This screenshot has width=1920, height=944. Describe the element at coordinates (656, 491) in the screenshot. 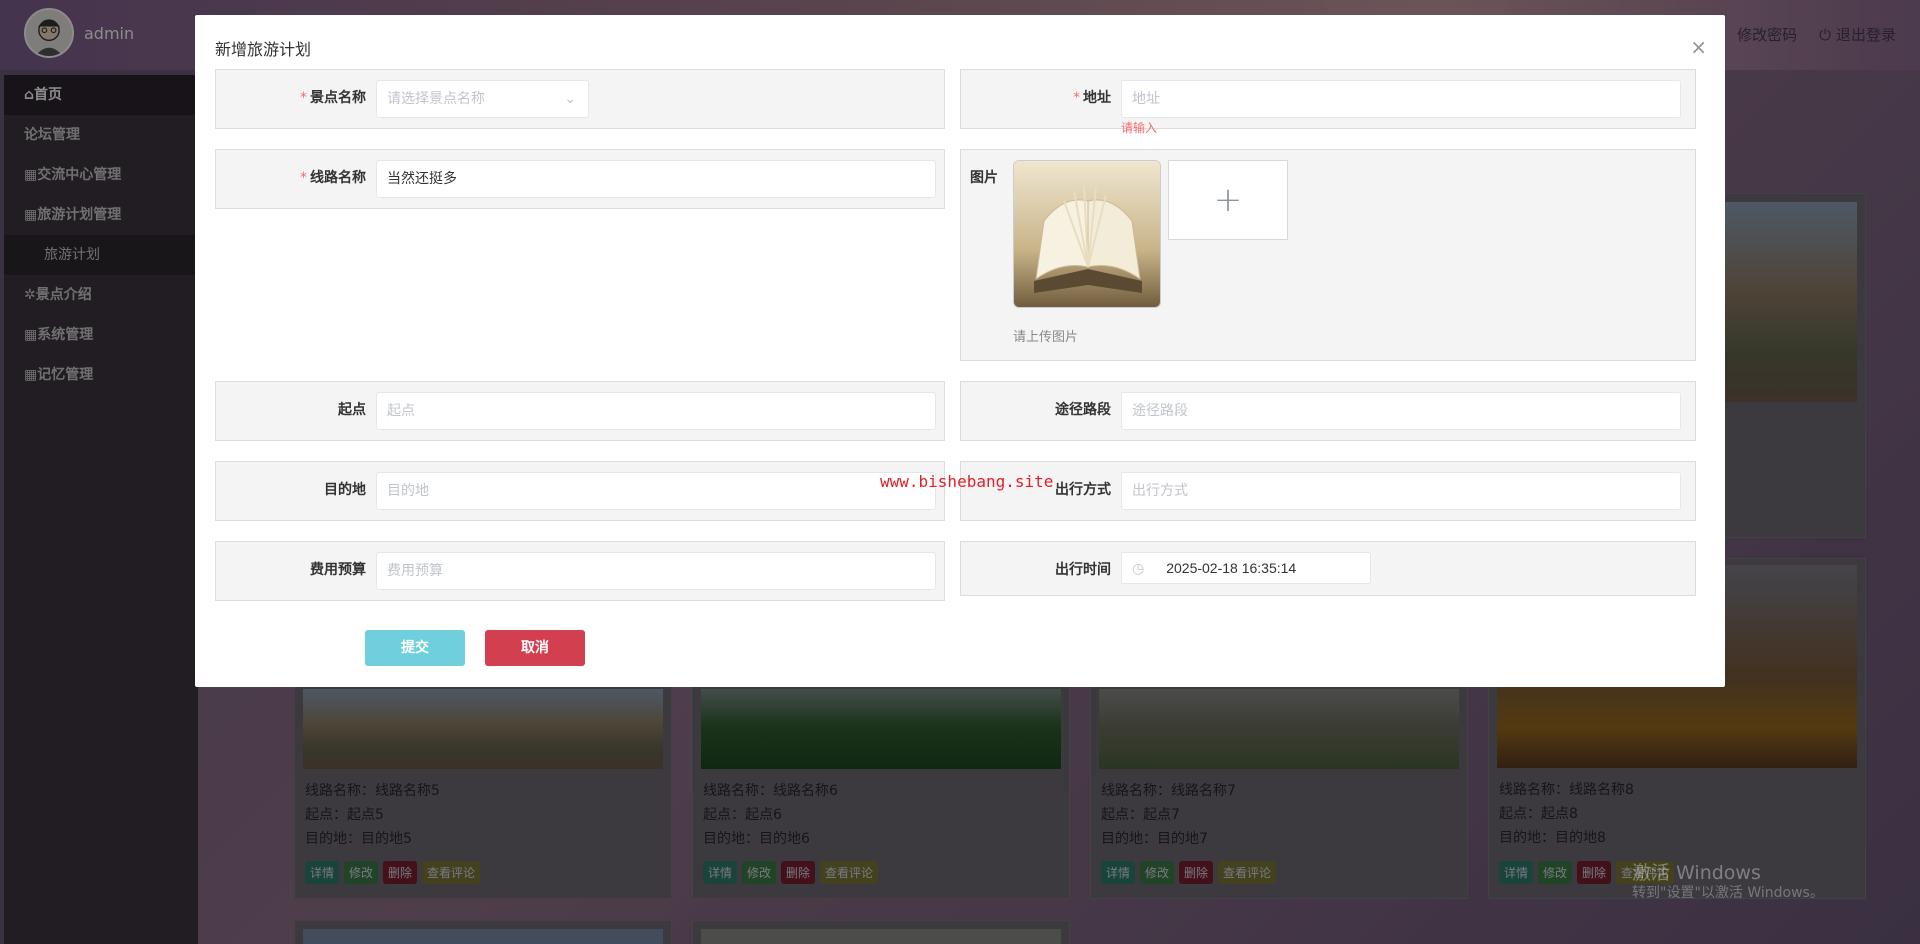

I see `destination-input: 目的地` at that location.